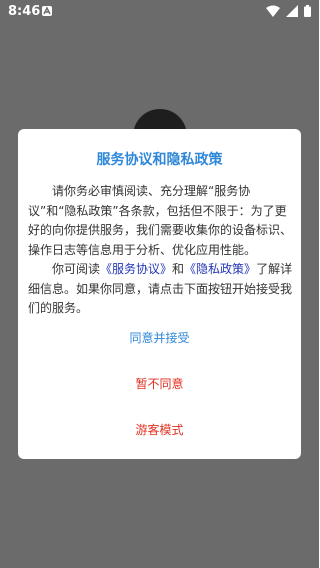 This screenshot has width=320, height=568. I want to click on status-bar: 8:46, so click(159, 12).